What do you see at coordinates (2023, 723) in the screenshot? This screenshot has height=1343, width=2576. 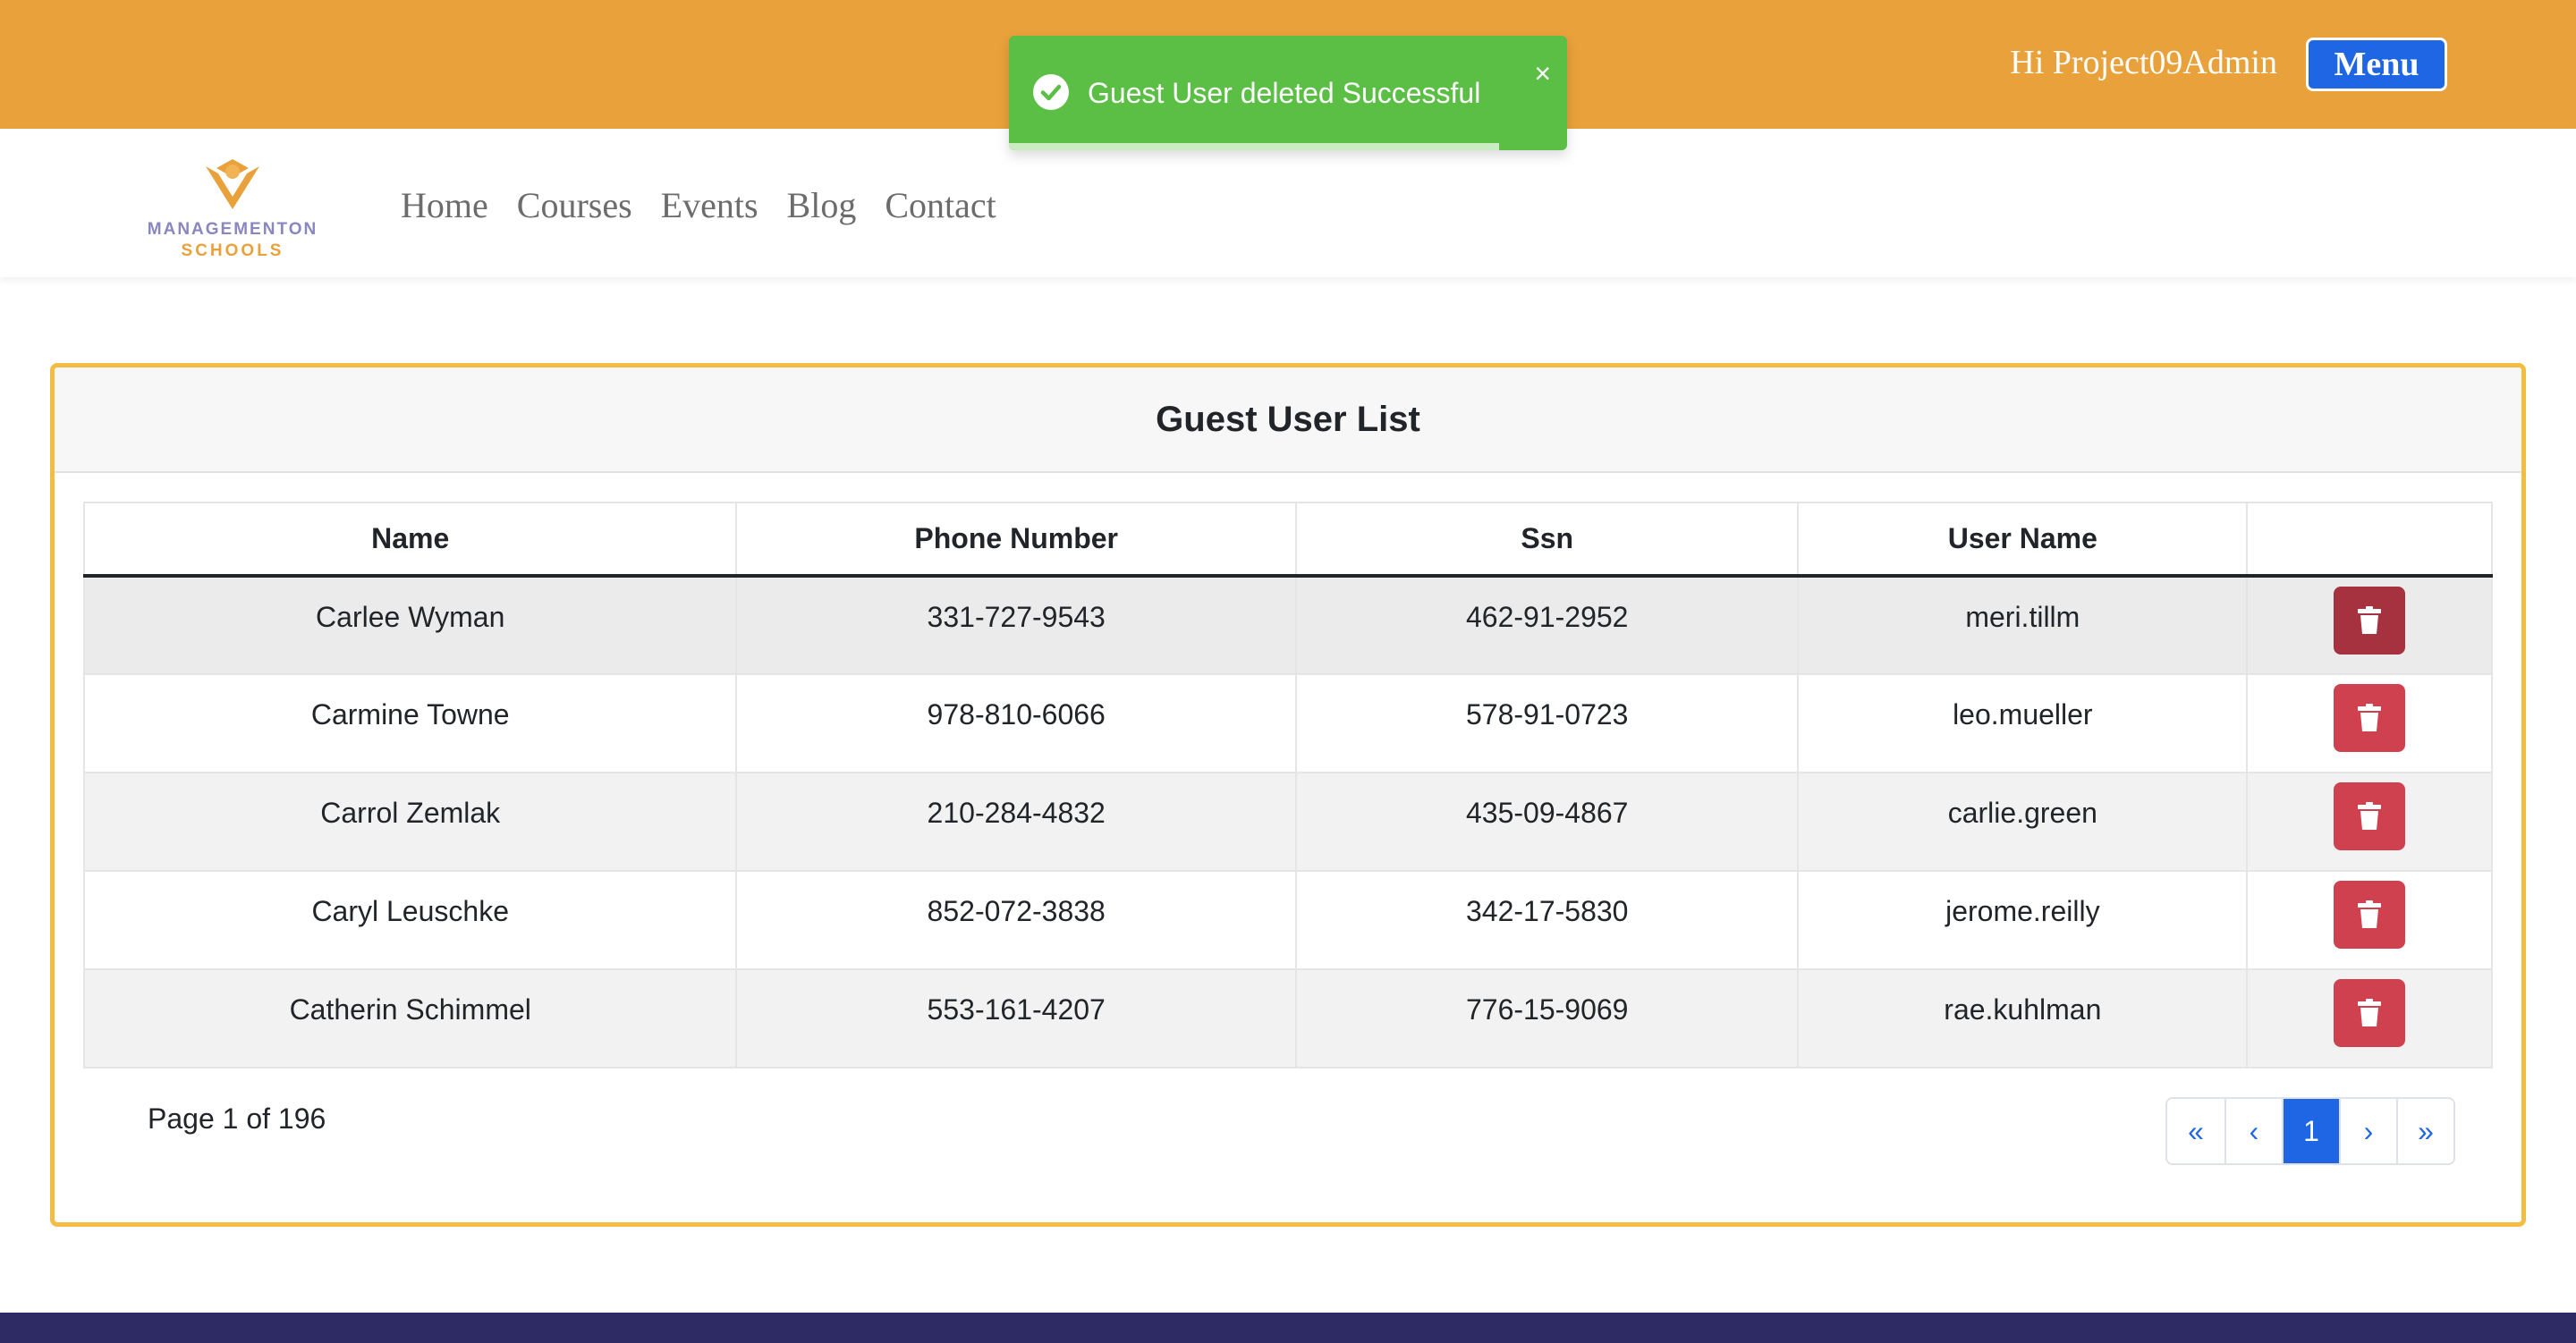 I see `cell-username: leo.mueller` at bounding box center [2023, 723].